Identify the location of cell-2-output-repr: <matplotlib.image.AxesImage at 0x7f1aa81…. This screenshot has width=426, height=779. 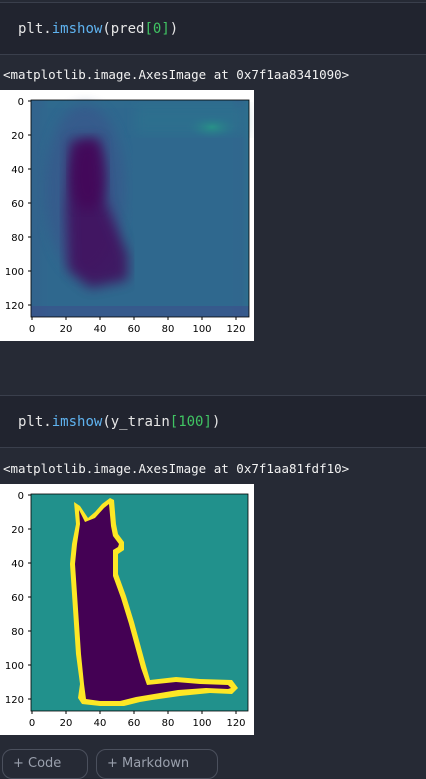
(176, 468).